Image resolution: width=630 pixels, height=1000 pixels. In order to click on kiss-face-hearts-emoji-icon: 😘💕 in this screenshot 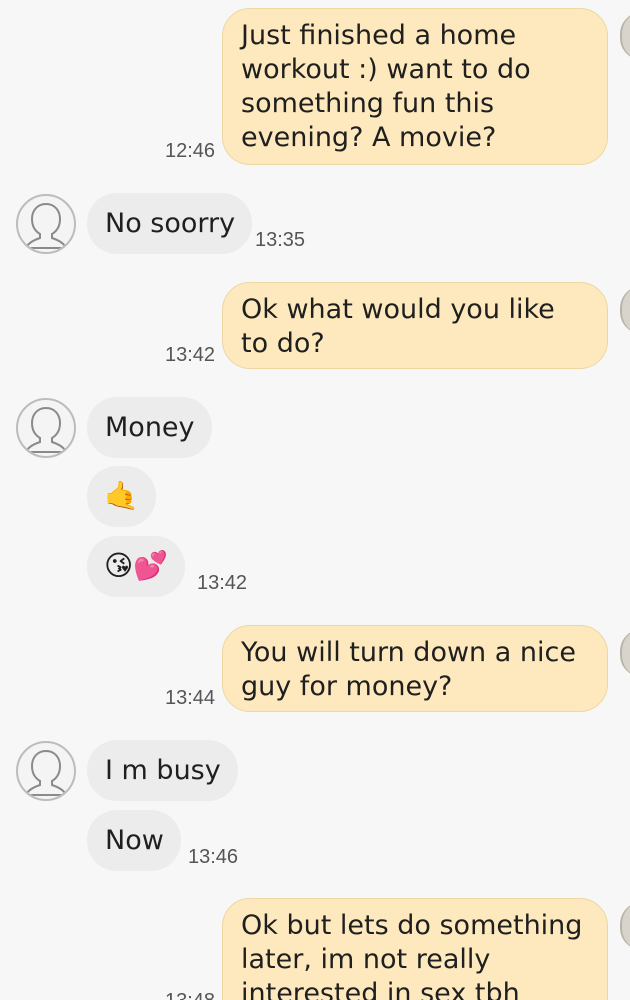, I will do `click(136, 565)`.